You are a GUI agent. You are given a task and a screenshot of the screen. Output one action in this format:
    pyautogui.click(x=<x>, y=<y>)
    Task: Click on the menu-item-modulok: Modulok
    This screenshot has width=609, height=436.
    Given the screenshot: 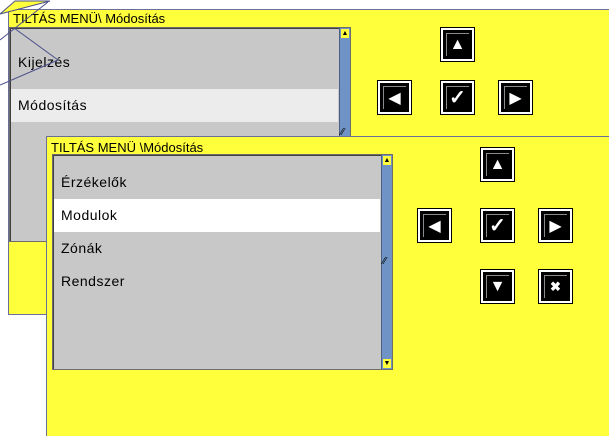 What is the action you would take?
    pyautogui.click(x=217, y=215)
    